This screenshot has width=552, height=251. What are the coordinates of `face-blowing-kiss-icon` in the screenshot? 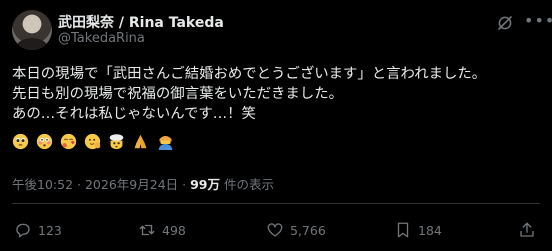 It's located at (69, 141).